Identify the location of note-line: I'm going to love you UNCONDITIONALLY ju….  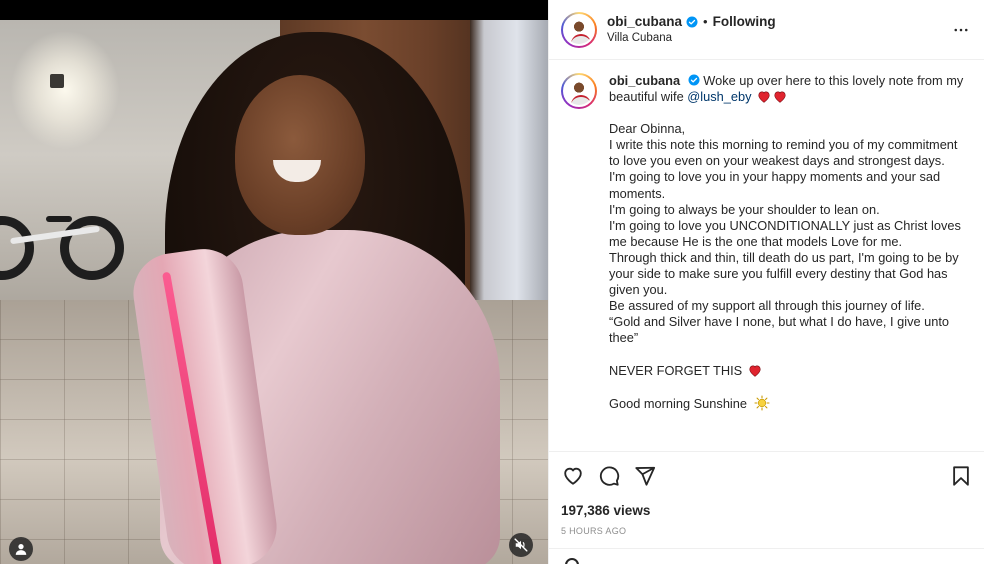
(785, 233).